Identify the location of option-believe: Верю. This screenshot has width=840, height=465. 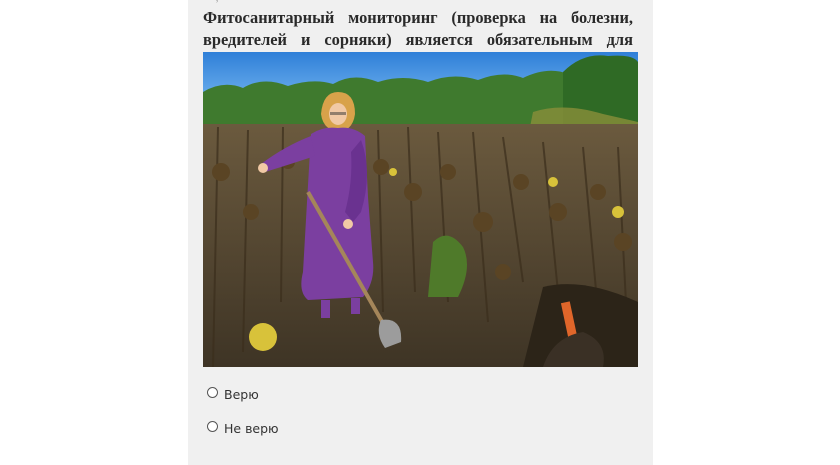
(243, 394).